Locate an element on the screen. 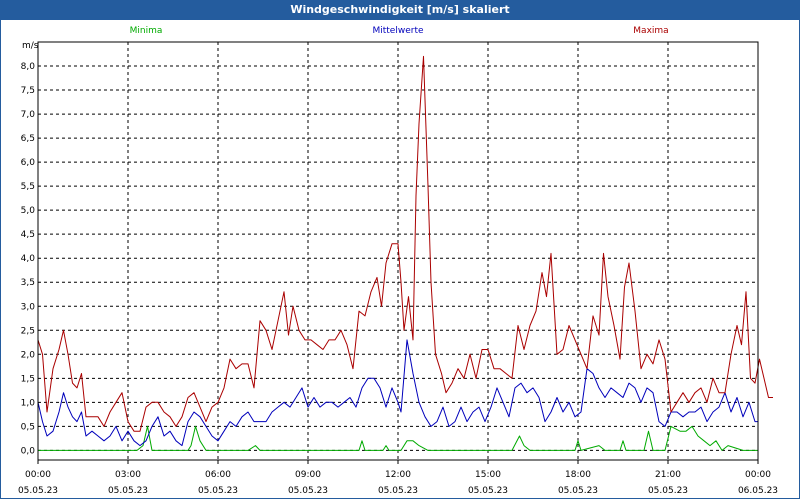  y-tick-label: 0,0 is located at coordinates (28, 451).